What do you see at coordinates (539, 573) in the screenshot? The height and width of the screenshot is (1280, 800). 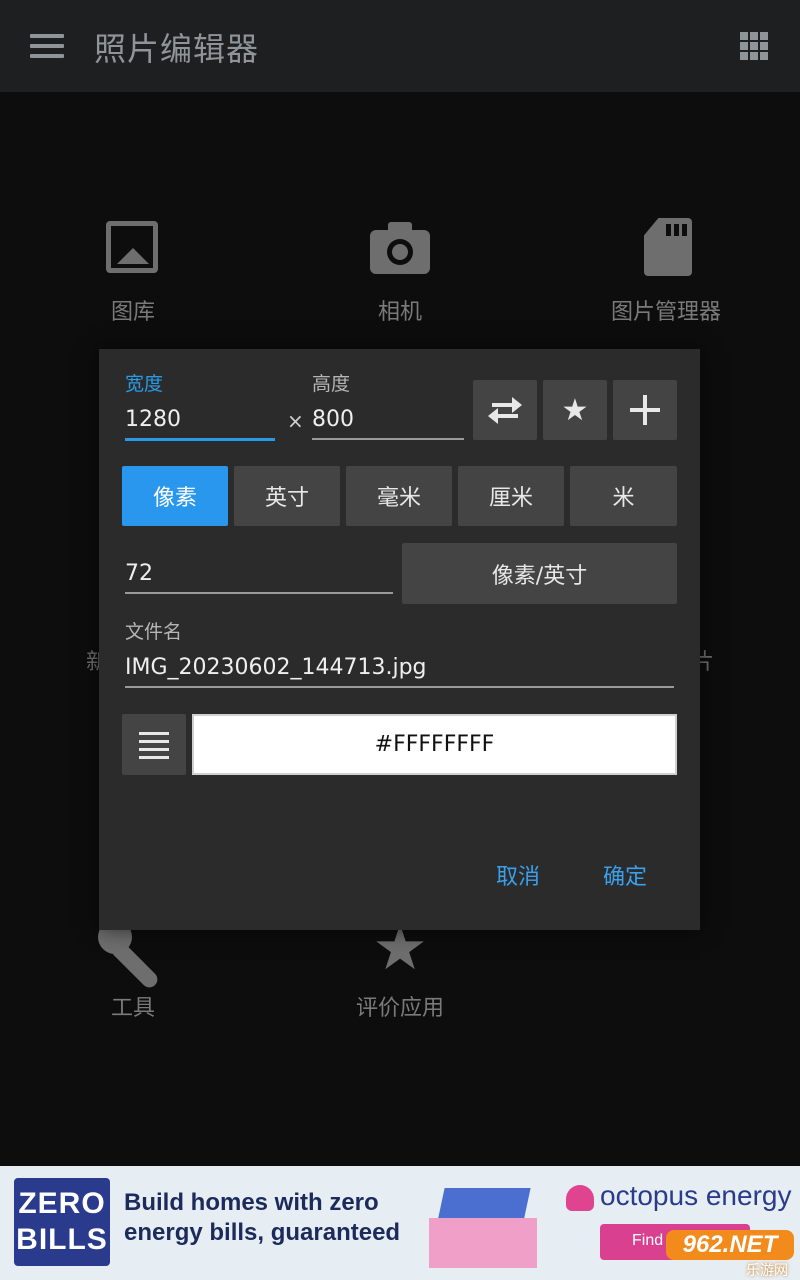 I see `resolution-unit-button: 像素/英寸` at bounding box center [539, 573].